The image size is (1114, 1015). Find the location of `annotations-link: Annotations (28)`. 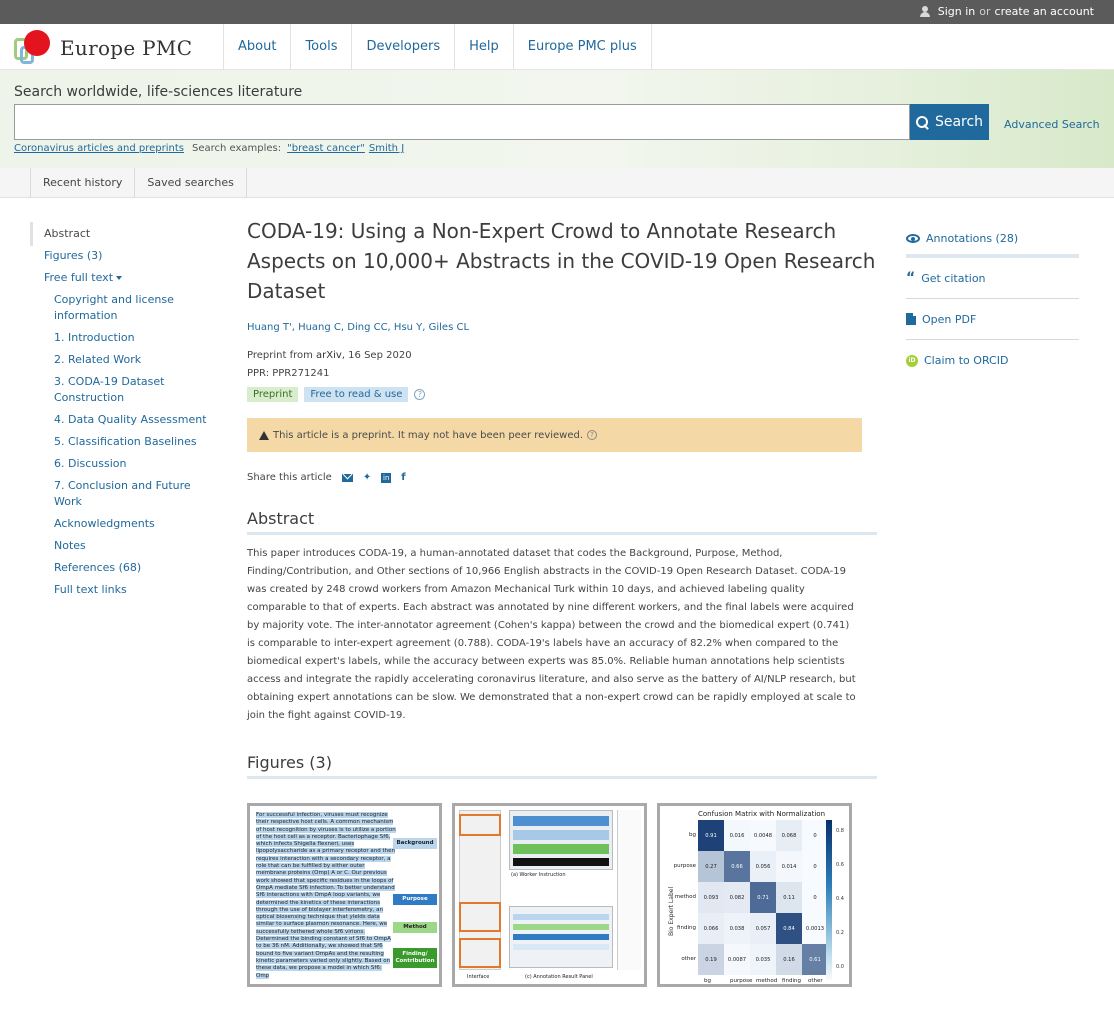

annotations-link: Annotations (28) is located at coordinates (992, 240).